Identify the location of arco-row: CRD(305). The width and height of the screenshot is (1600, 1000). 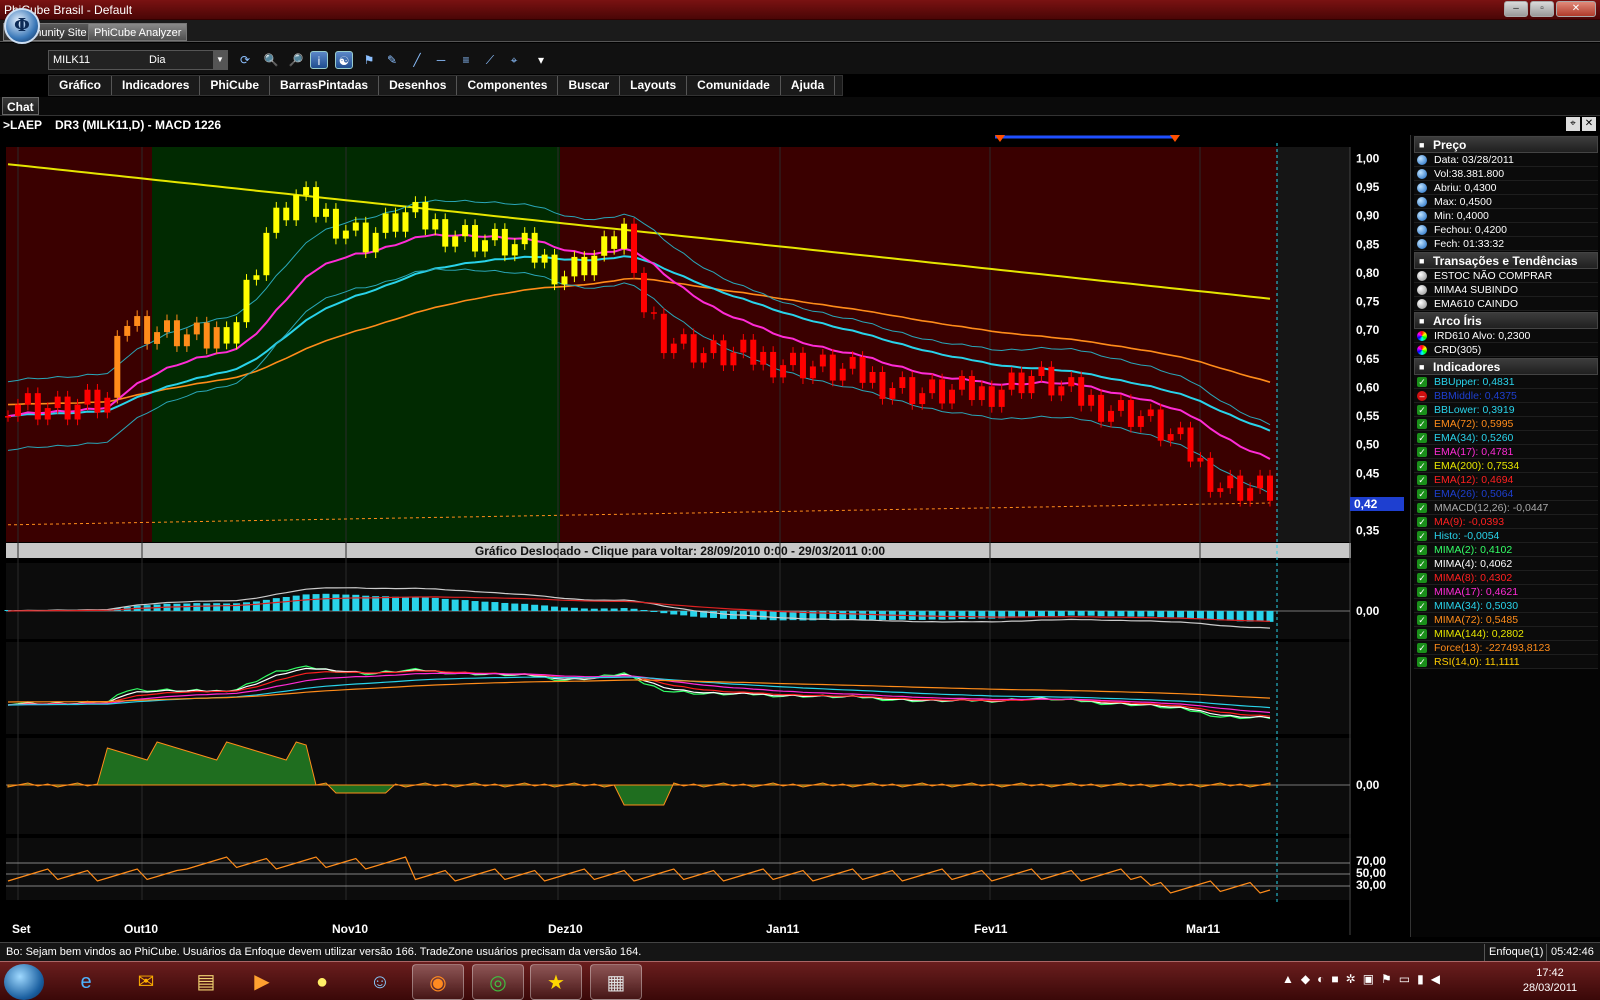
(1506, 350).